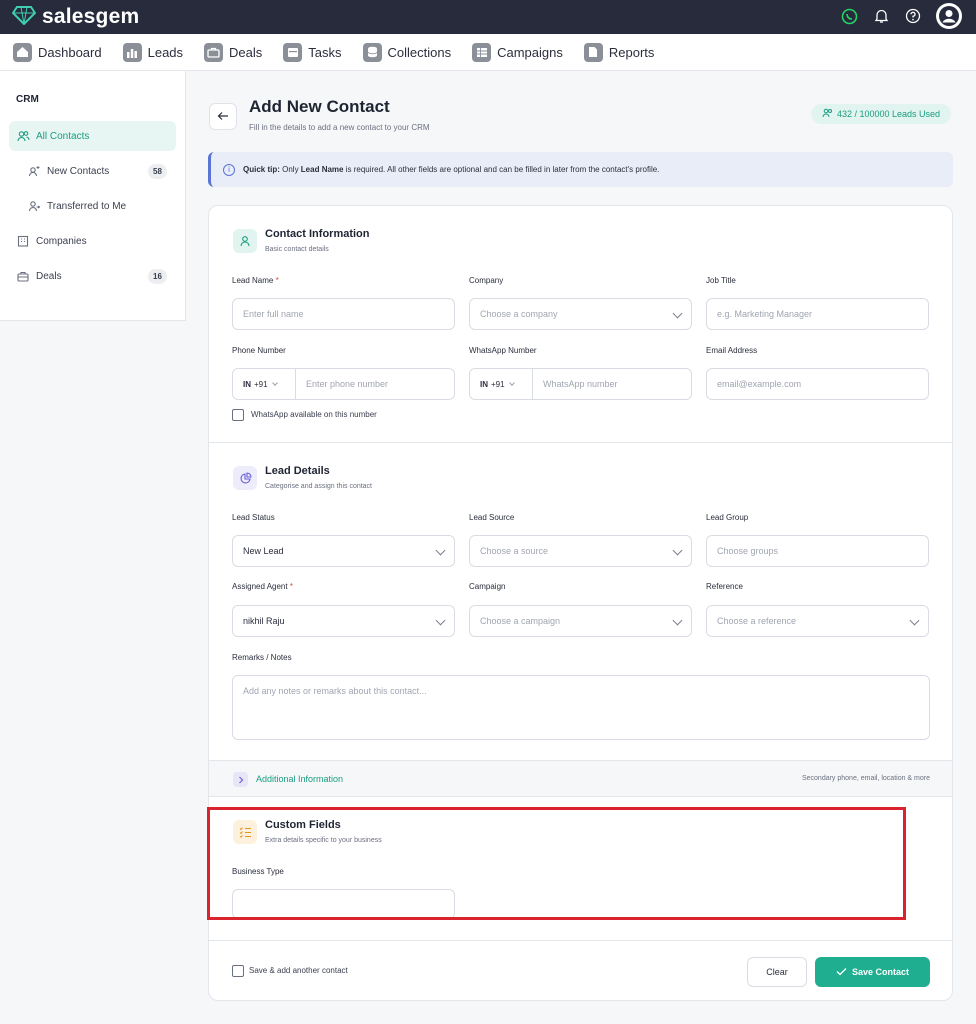  What do you see at coordinates (24, 17) in the screenshot?
I see `gem-icon` at bounding box center [24, 17].